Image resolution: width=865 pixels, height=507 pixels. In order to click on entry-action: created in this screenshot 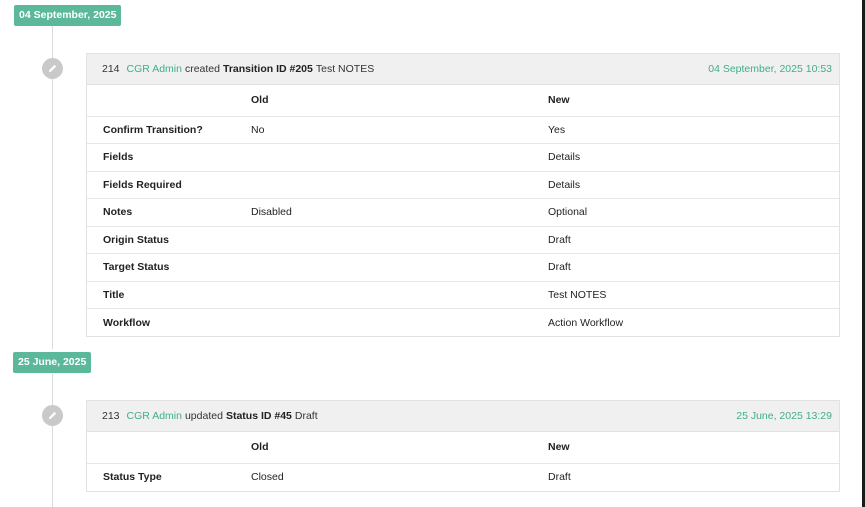, I will do `click(202, 69)`.